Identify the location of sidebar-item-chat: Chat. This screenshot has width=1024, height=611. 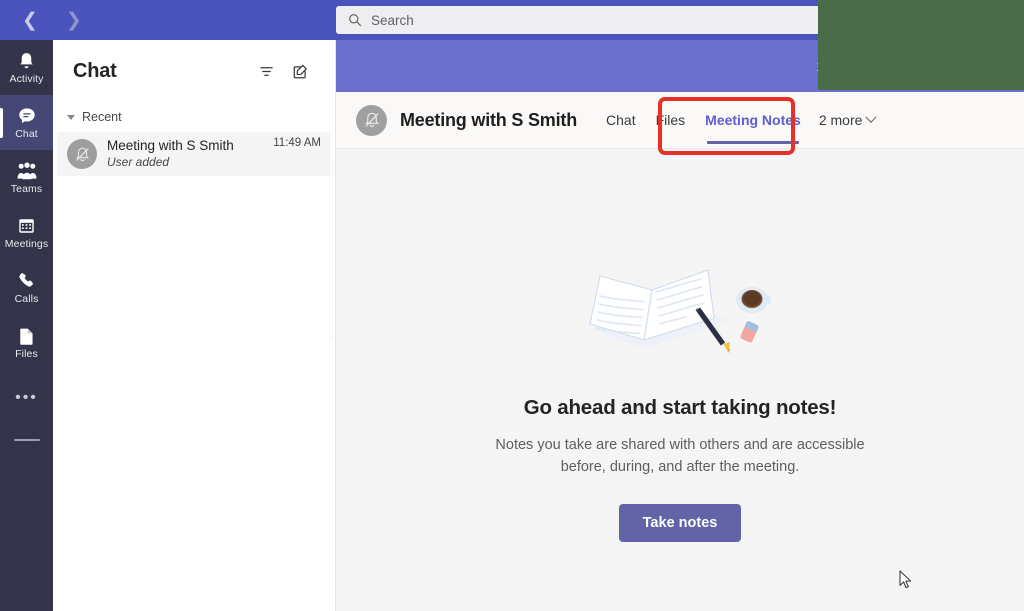
(26, 122).